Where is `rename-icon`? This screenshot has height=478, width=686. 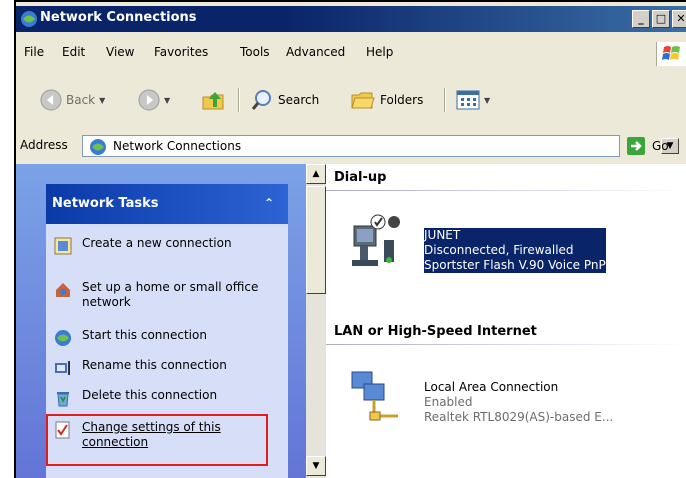 rename-icon is located at coordinates (62, 368).